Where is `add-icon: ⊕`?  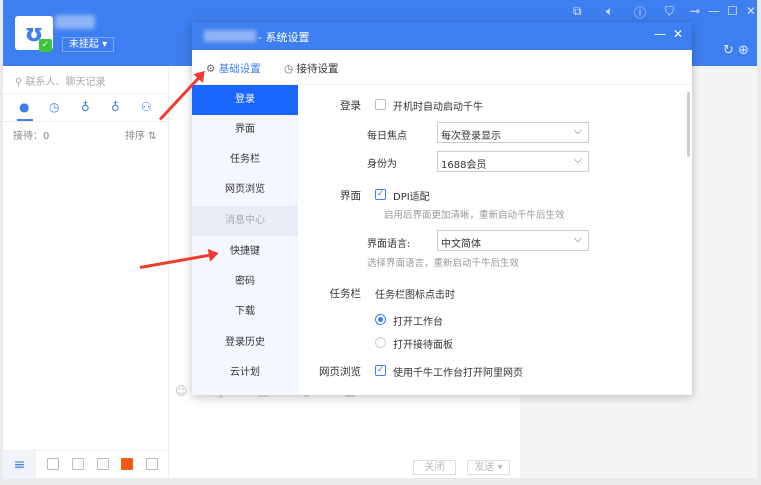 add-icon: ⊕ is located at coordinates (743, 50).